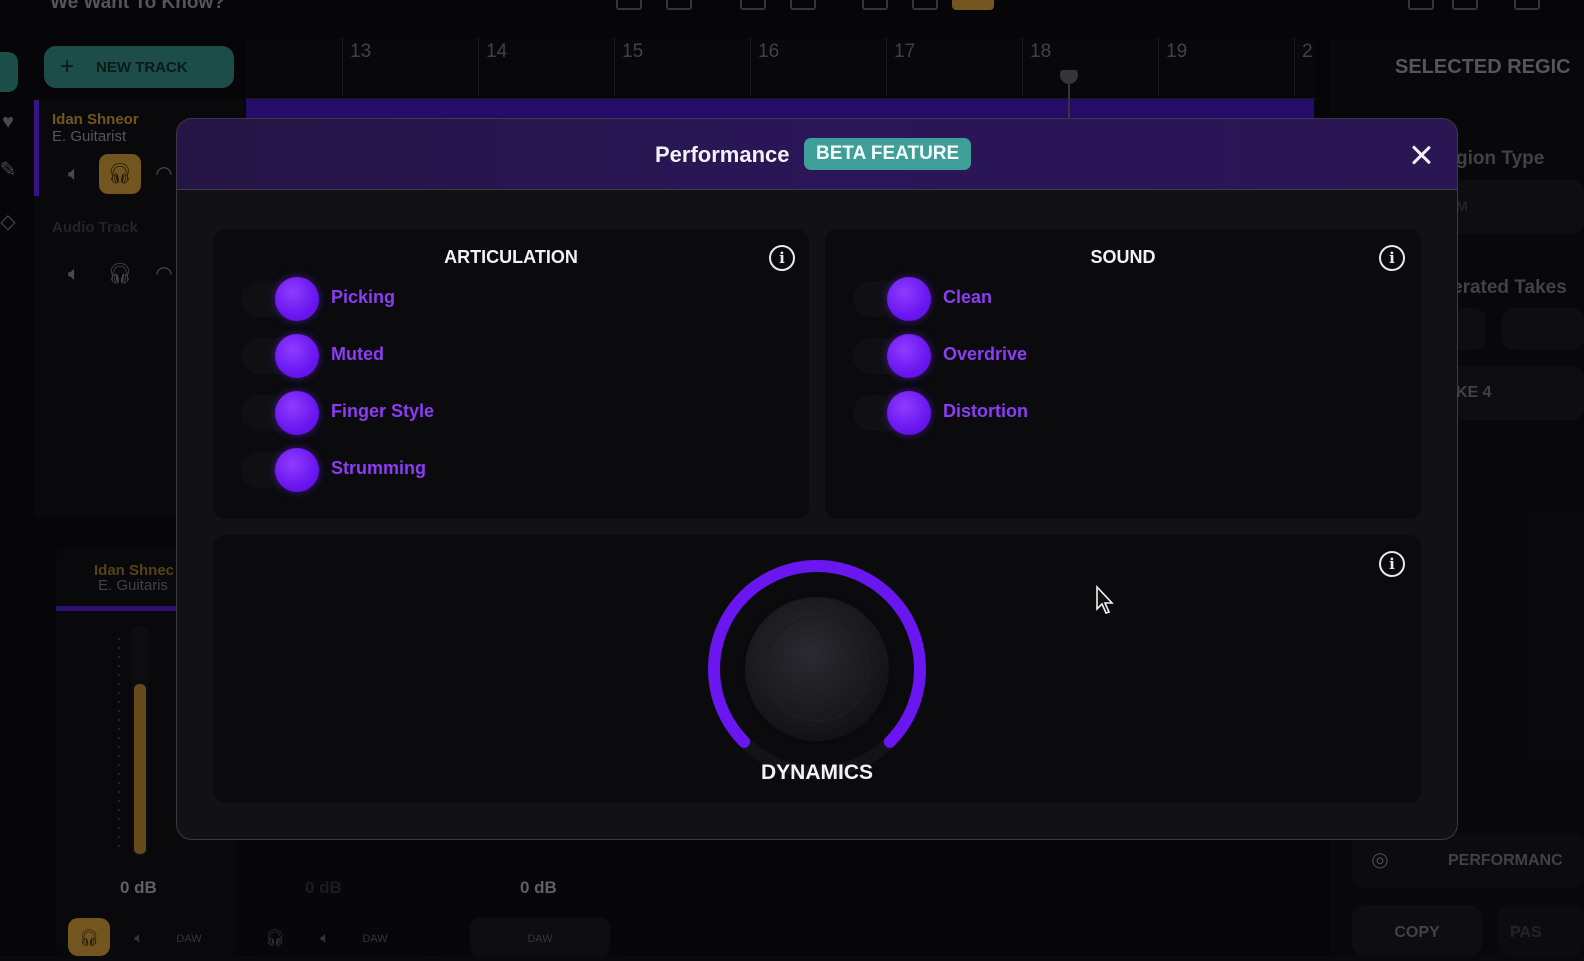 The width and height of the screenshot is (1584, 961). Describe the element at coordinates (1003, 299) in the screenshot. I see `option-toggle: Clean` at that location.